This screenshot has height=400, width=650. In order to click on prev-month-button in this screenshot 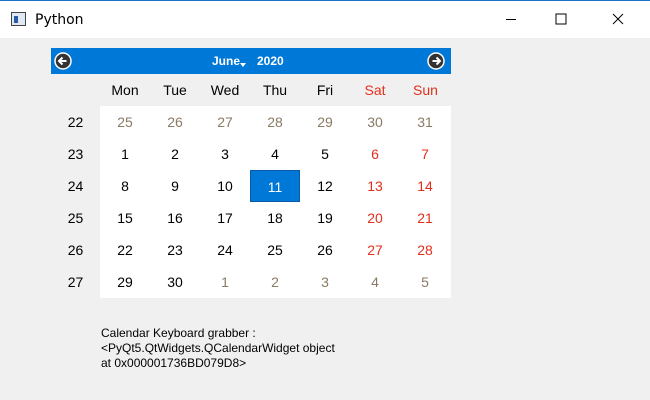, I will do `click(63, 61)`.